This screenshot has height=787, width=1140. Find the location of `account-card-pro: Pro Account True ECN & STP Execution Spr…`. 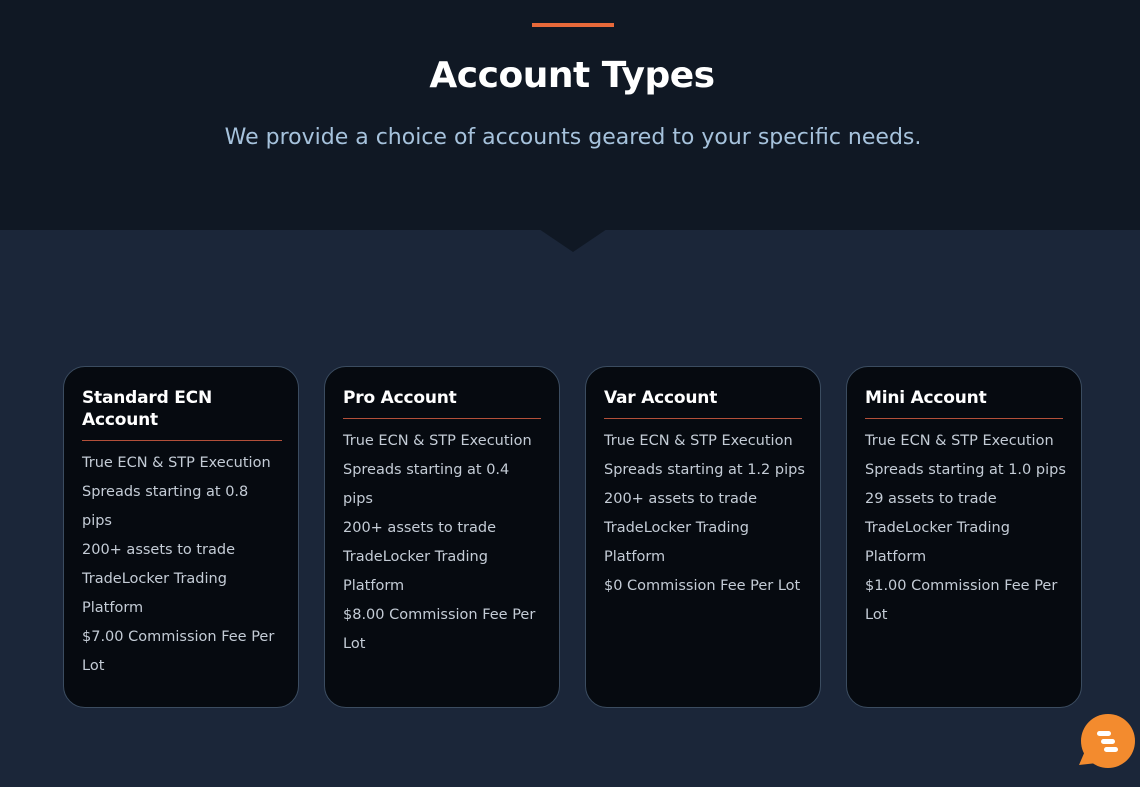

account-card-pro: Pro Account True ECN & STP Execution Spr… is located at coordinates (442, 537).